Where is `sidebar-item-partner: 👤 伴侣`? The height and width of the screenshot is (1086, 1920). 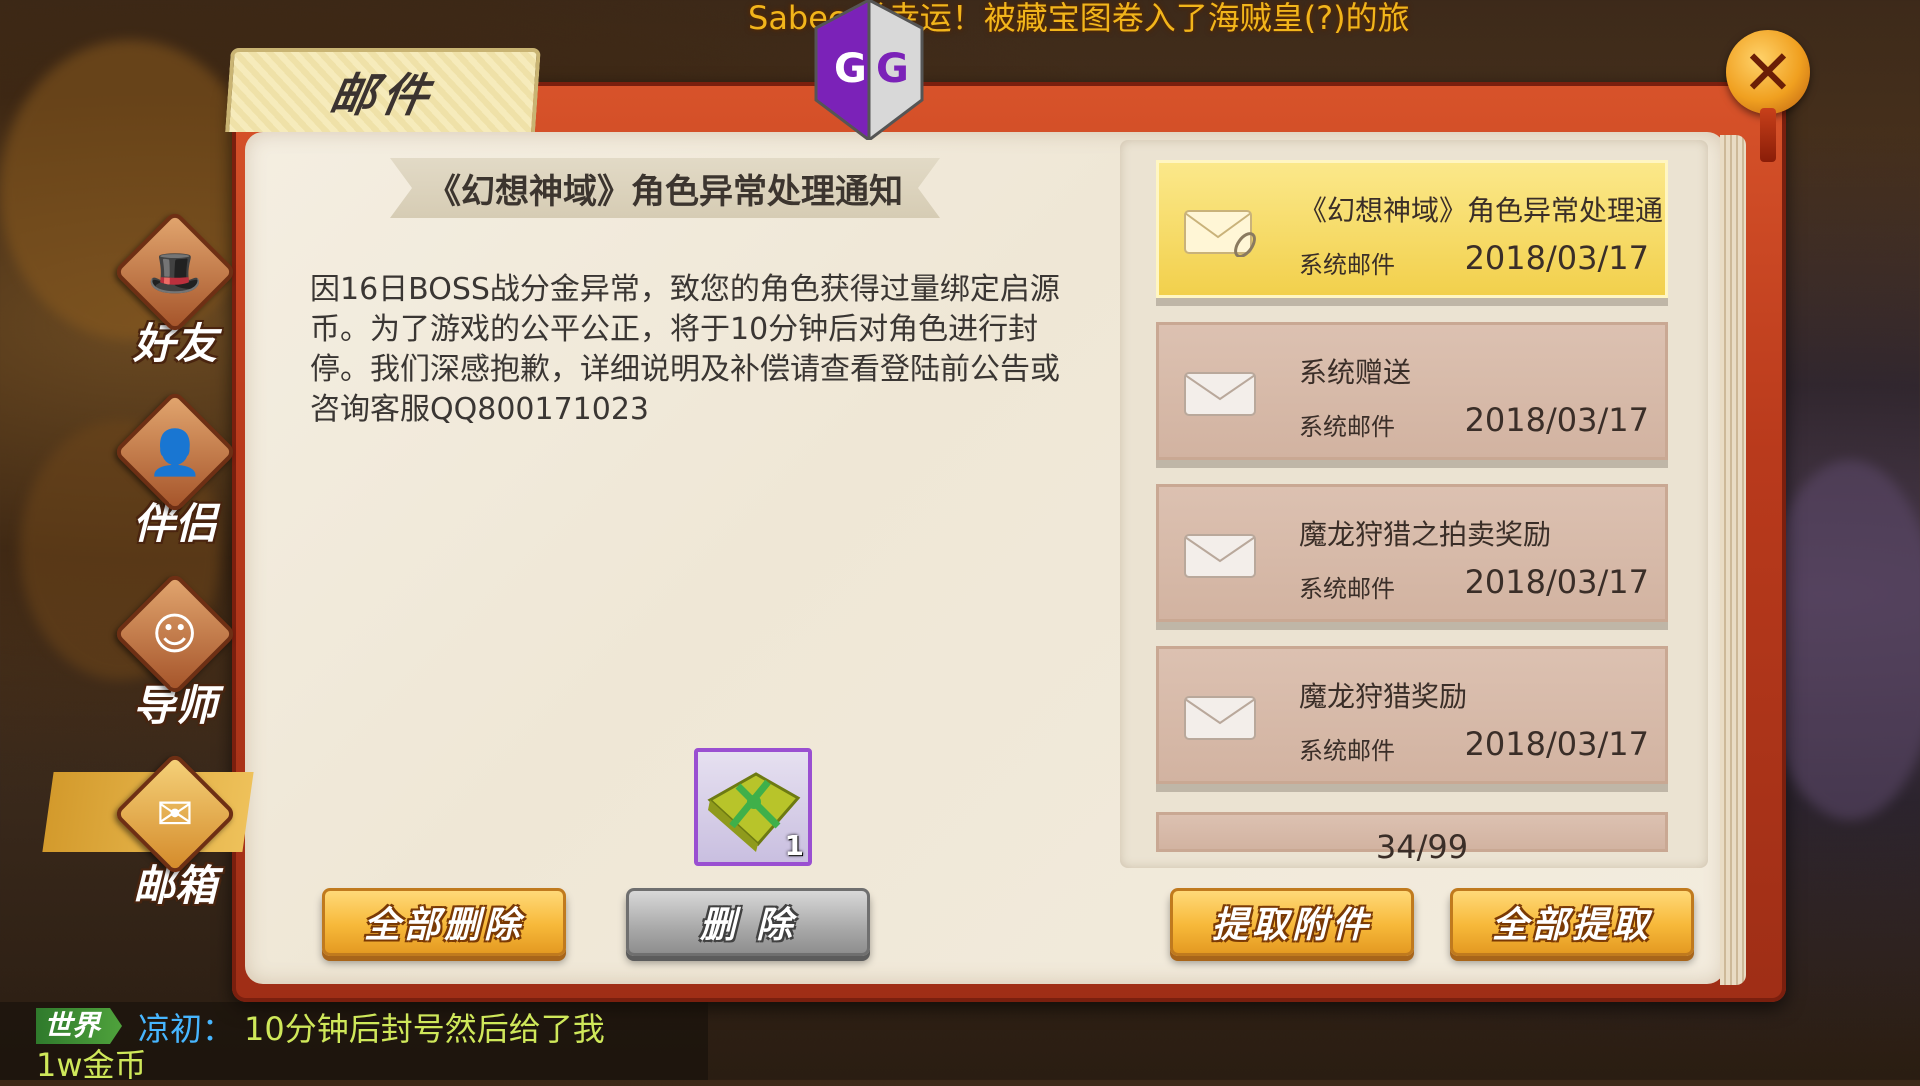 sidebar-item-partner: 👤 伴侣 is located at coordinates (175, 470).